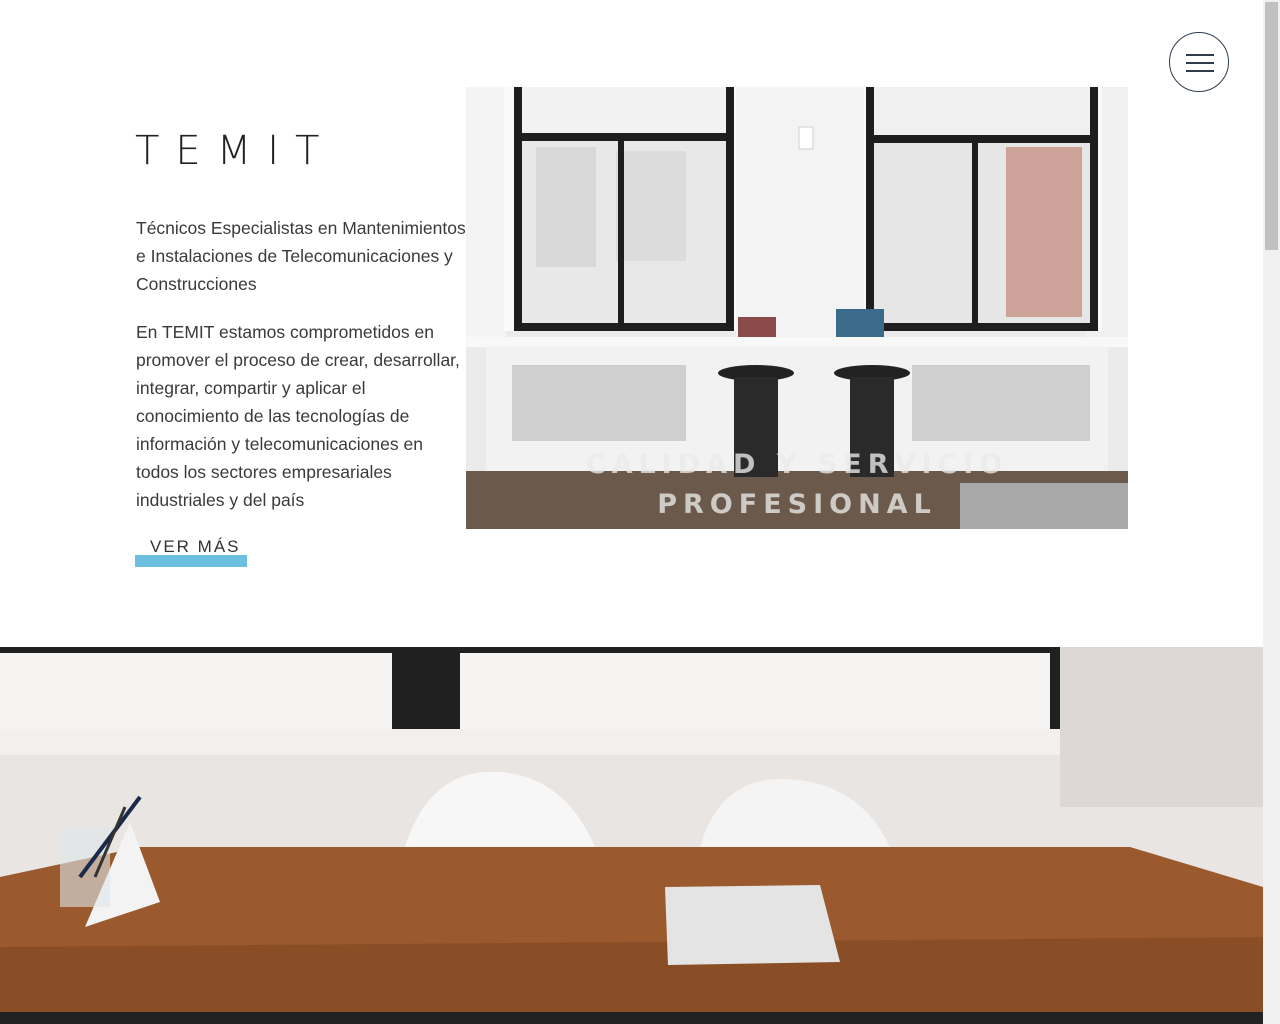 This screenshot has height=1024, width=1280. What do you see at coordinates (1200, 55) in the screenshot?
I see `hamburger-icon` at bounding box center [1200, 55].